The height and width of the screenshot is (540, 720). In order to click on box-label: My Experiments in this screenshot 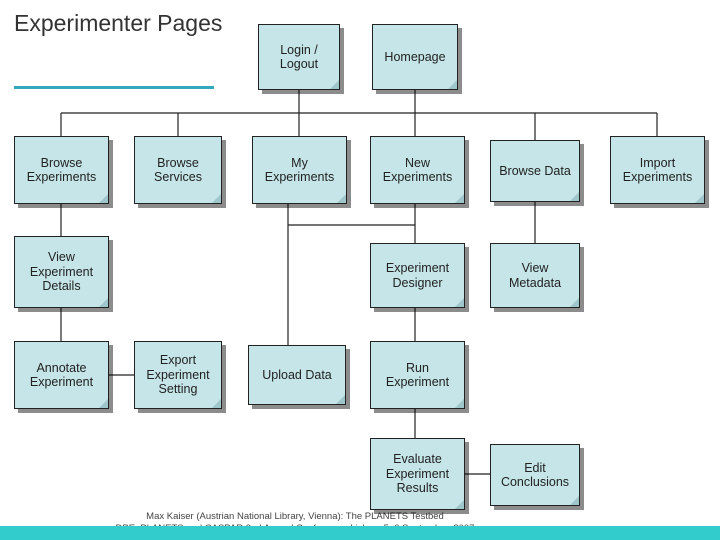, I will do `click(299, 170)`.